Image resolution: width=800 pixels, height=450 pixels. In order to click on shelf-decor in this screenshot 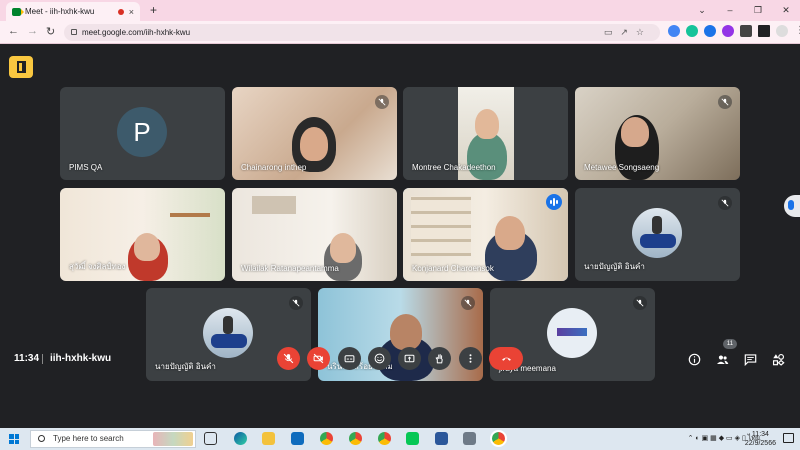, I will do `click(190, 215)`.